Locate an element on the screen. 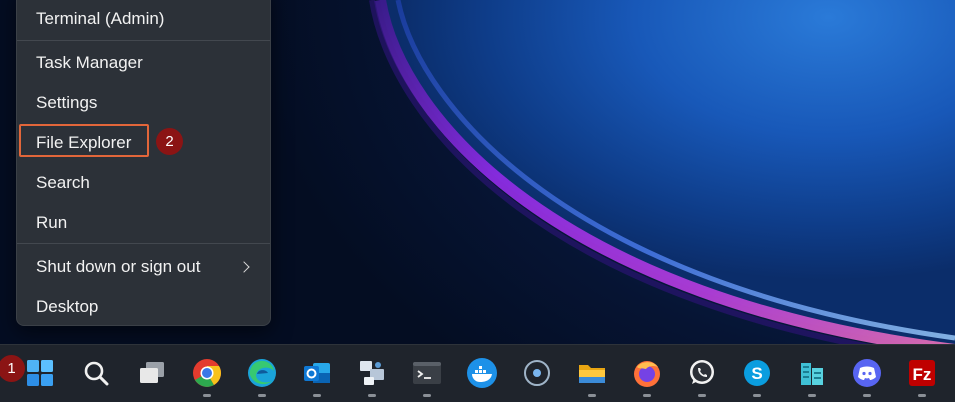  taskbar: S Fz is located at coordinates (477, 373).